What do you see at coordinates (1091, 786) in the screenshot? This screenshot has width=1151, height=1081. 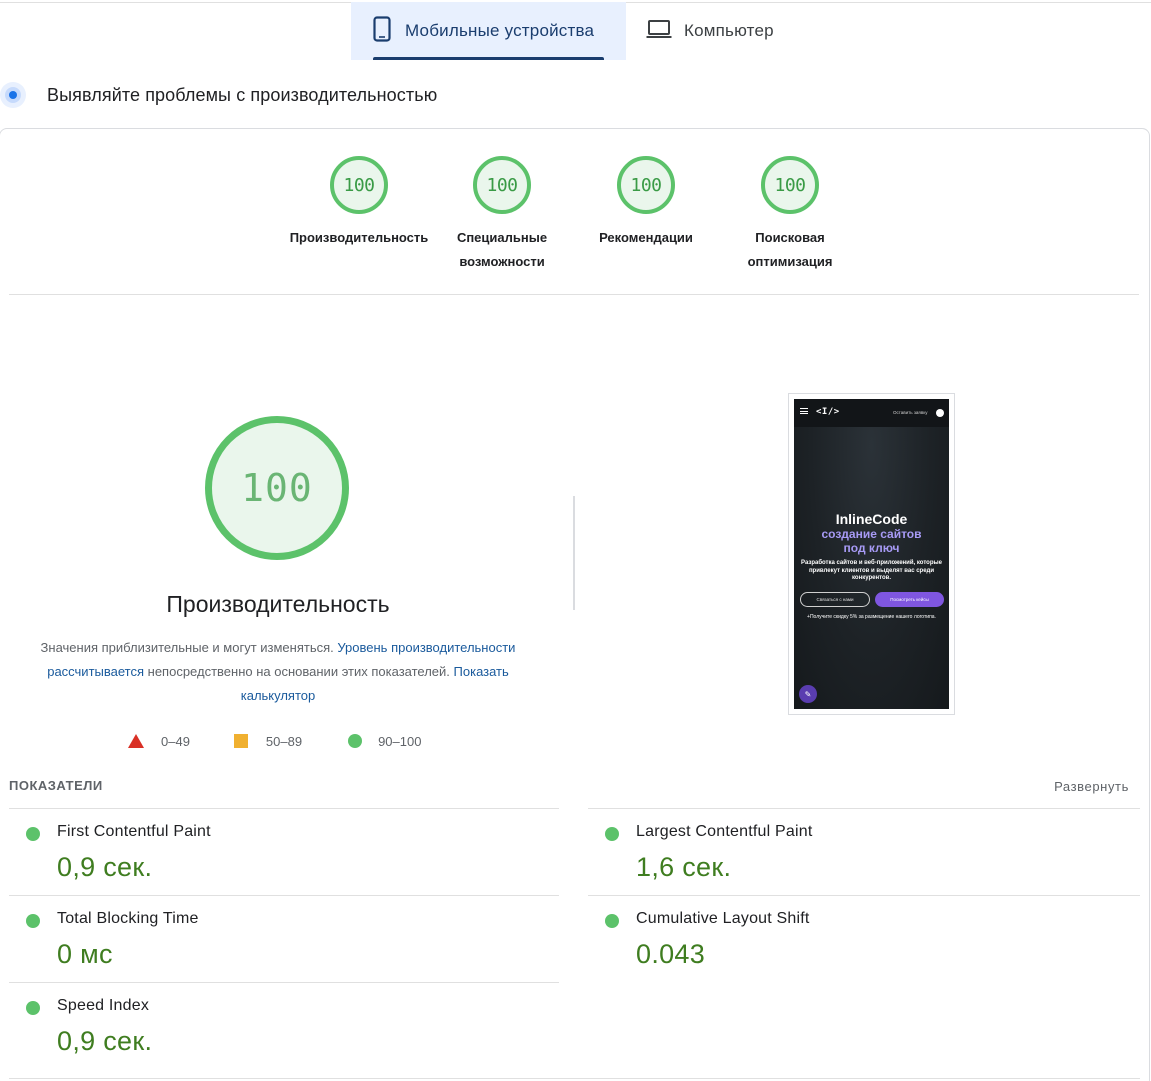 I see `expand-button: Развернуть` at bounding box center [1091, 786].